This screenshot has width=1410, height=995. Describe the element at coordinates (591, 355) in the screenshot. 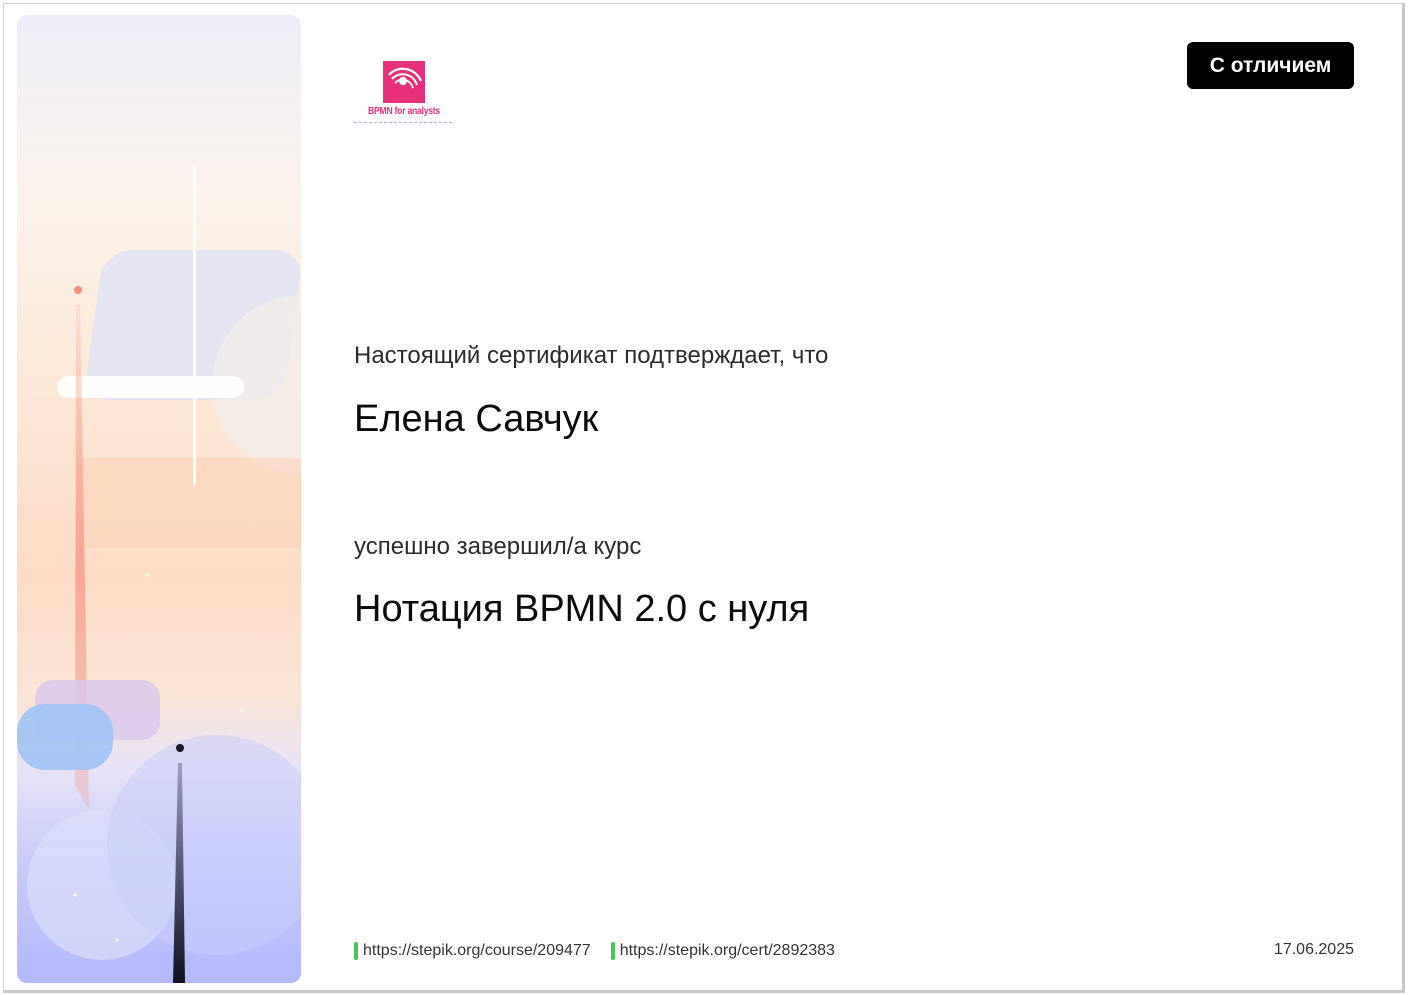

I see `confirm-text: Настоящий сертификат подтверждает, что` at that location.